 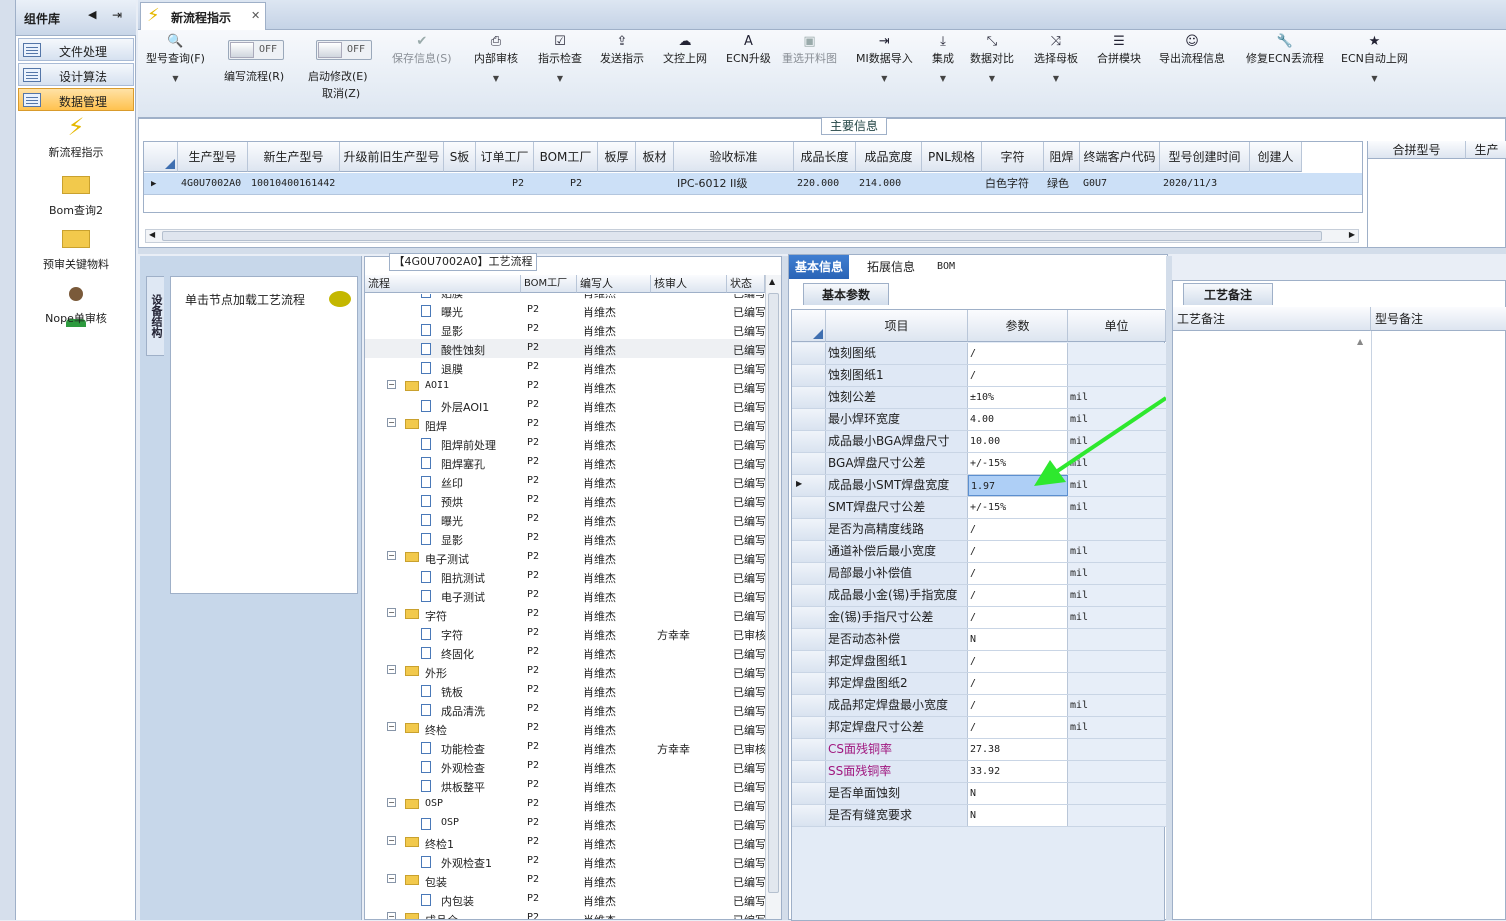 I want to click on table-cell: G0U7, so click(x=1120, y=184).